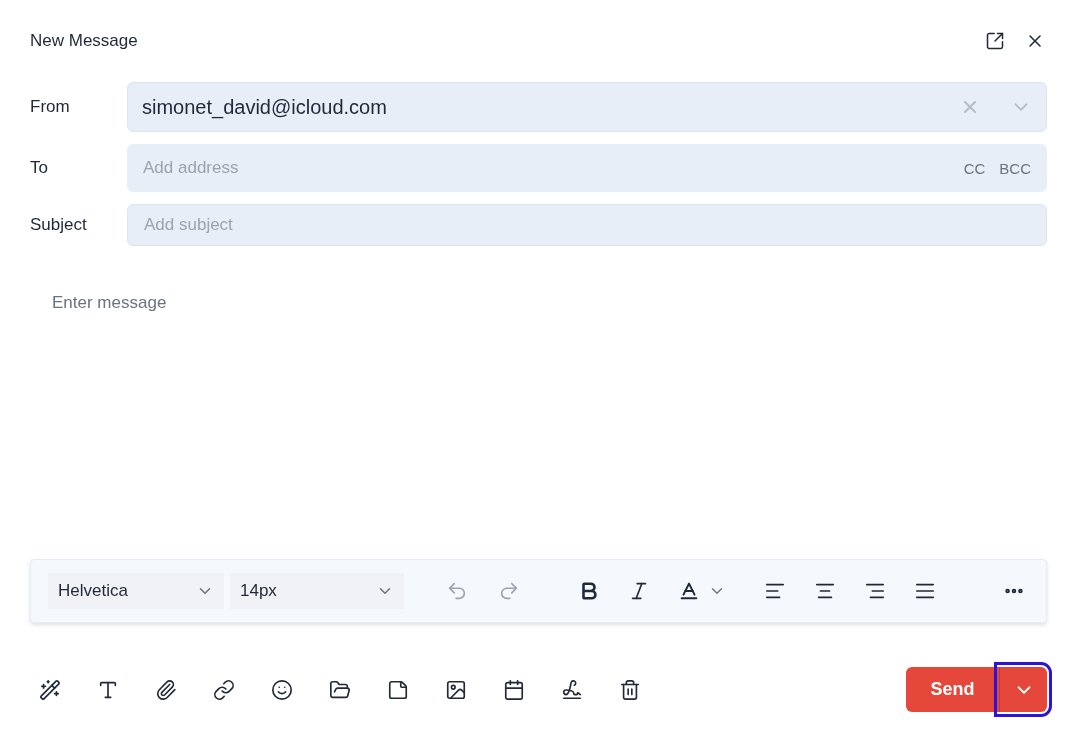  Describe the element at coordinates (587, 225) in the screenshot. I see `subject-field: Add subject` at that location.